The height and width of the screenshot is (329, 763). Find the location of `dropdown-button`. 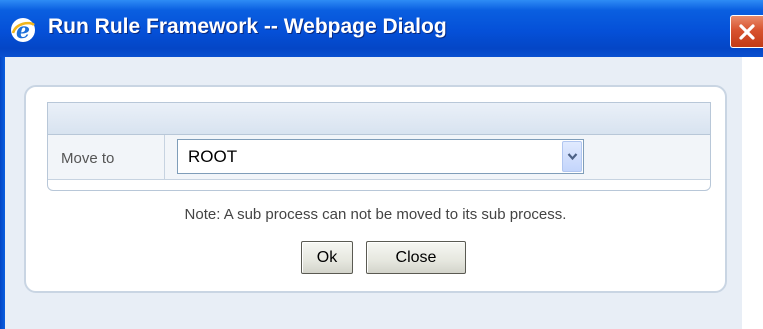

dropdown-button is located at coordinates (572, 156).